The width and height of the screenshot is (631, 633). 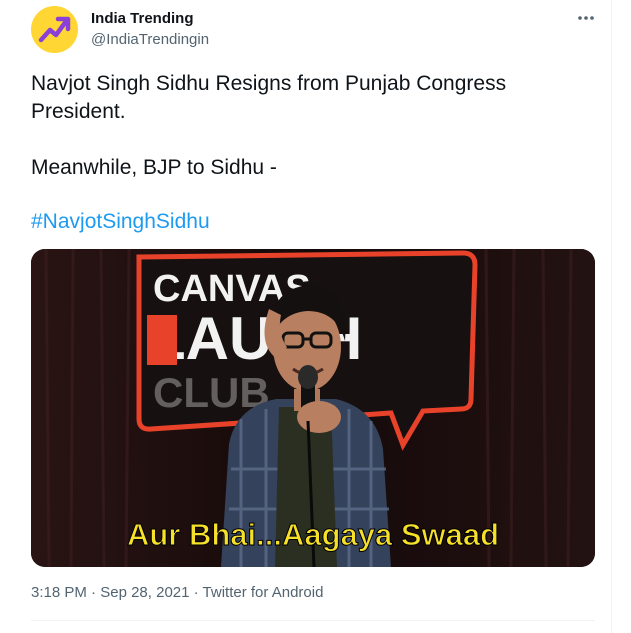 I want to click on tweet-text-line: President., so click(x=78, y=111).